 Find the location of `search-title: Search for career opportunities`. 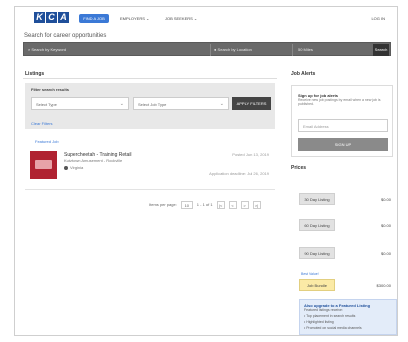

search-title: Search for career opportunities is located at coordinates (65, 36).